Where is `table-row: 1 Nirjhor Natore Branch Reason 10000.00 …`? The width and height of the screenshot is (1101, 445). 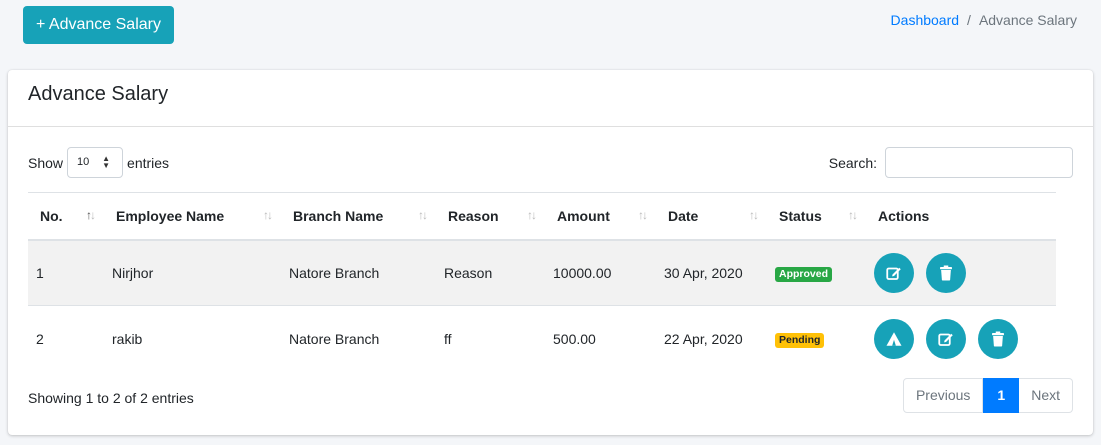 table-row: 1 Nirjhor Natore Branch Reason 10000.00 … is located at coordinates (542, 272).